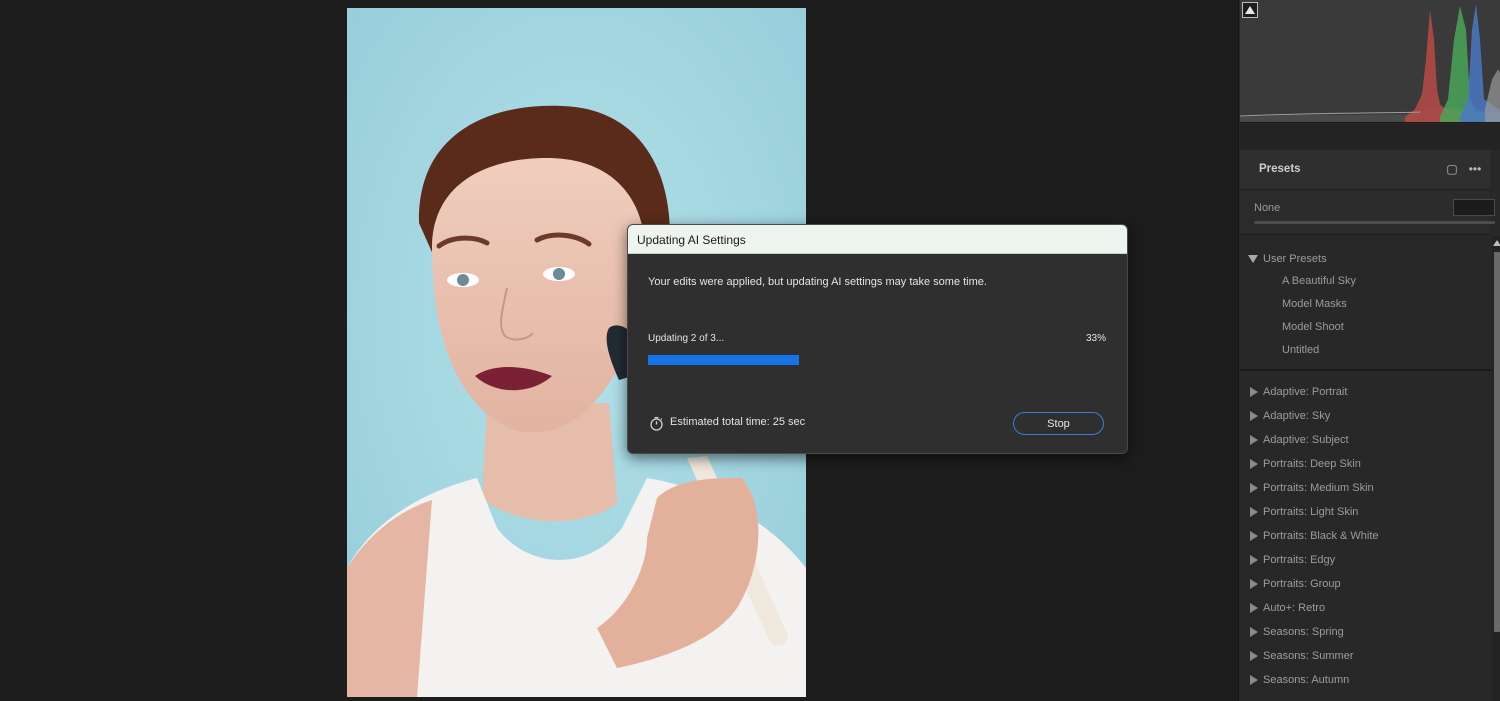  I want to click on preset-amount-row: None, so click(1367, 212).